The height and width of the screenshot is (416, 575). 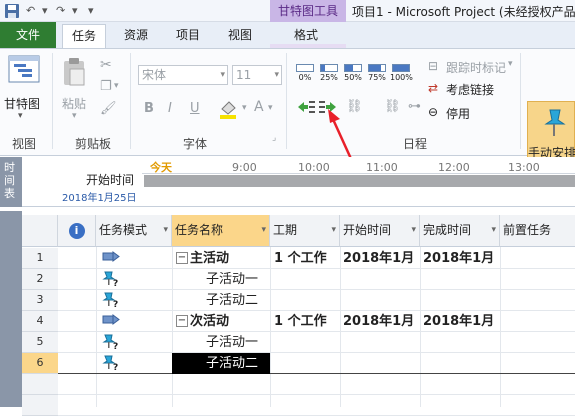 I want to click on font-size-combo: 11 ▾, so click(x=257, y=75).